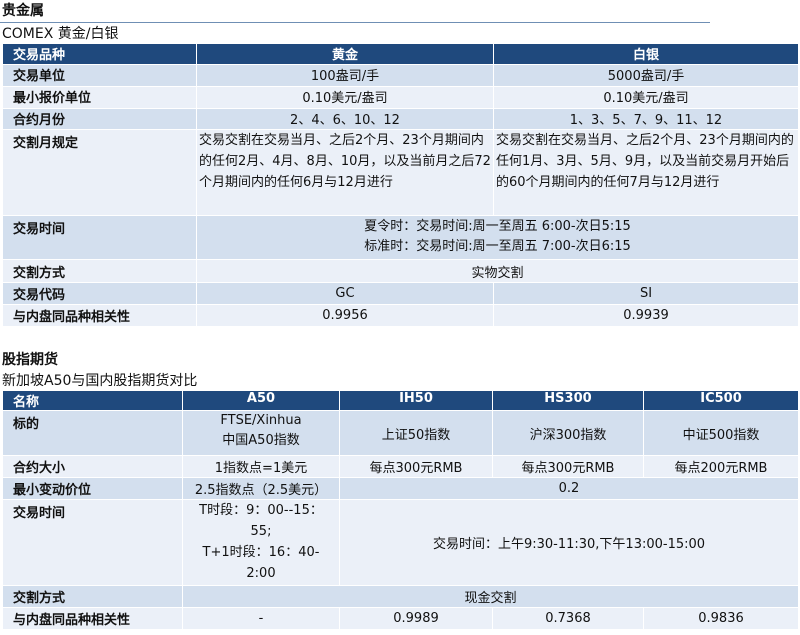 The image size is (800, 635). Describe the element at coordinates (99, 54) in the screenshot. I see `header-label: 交易品种` at that location.